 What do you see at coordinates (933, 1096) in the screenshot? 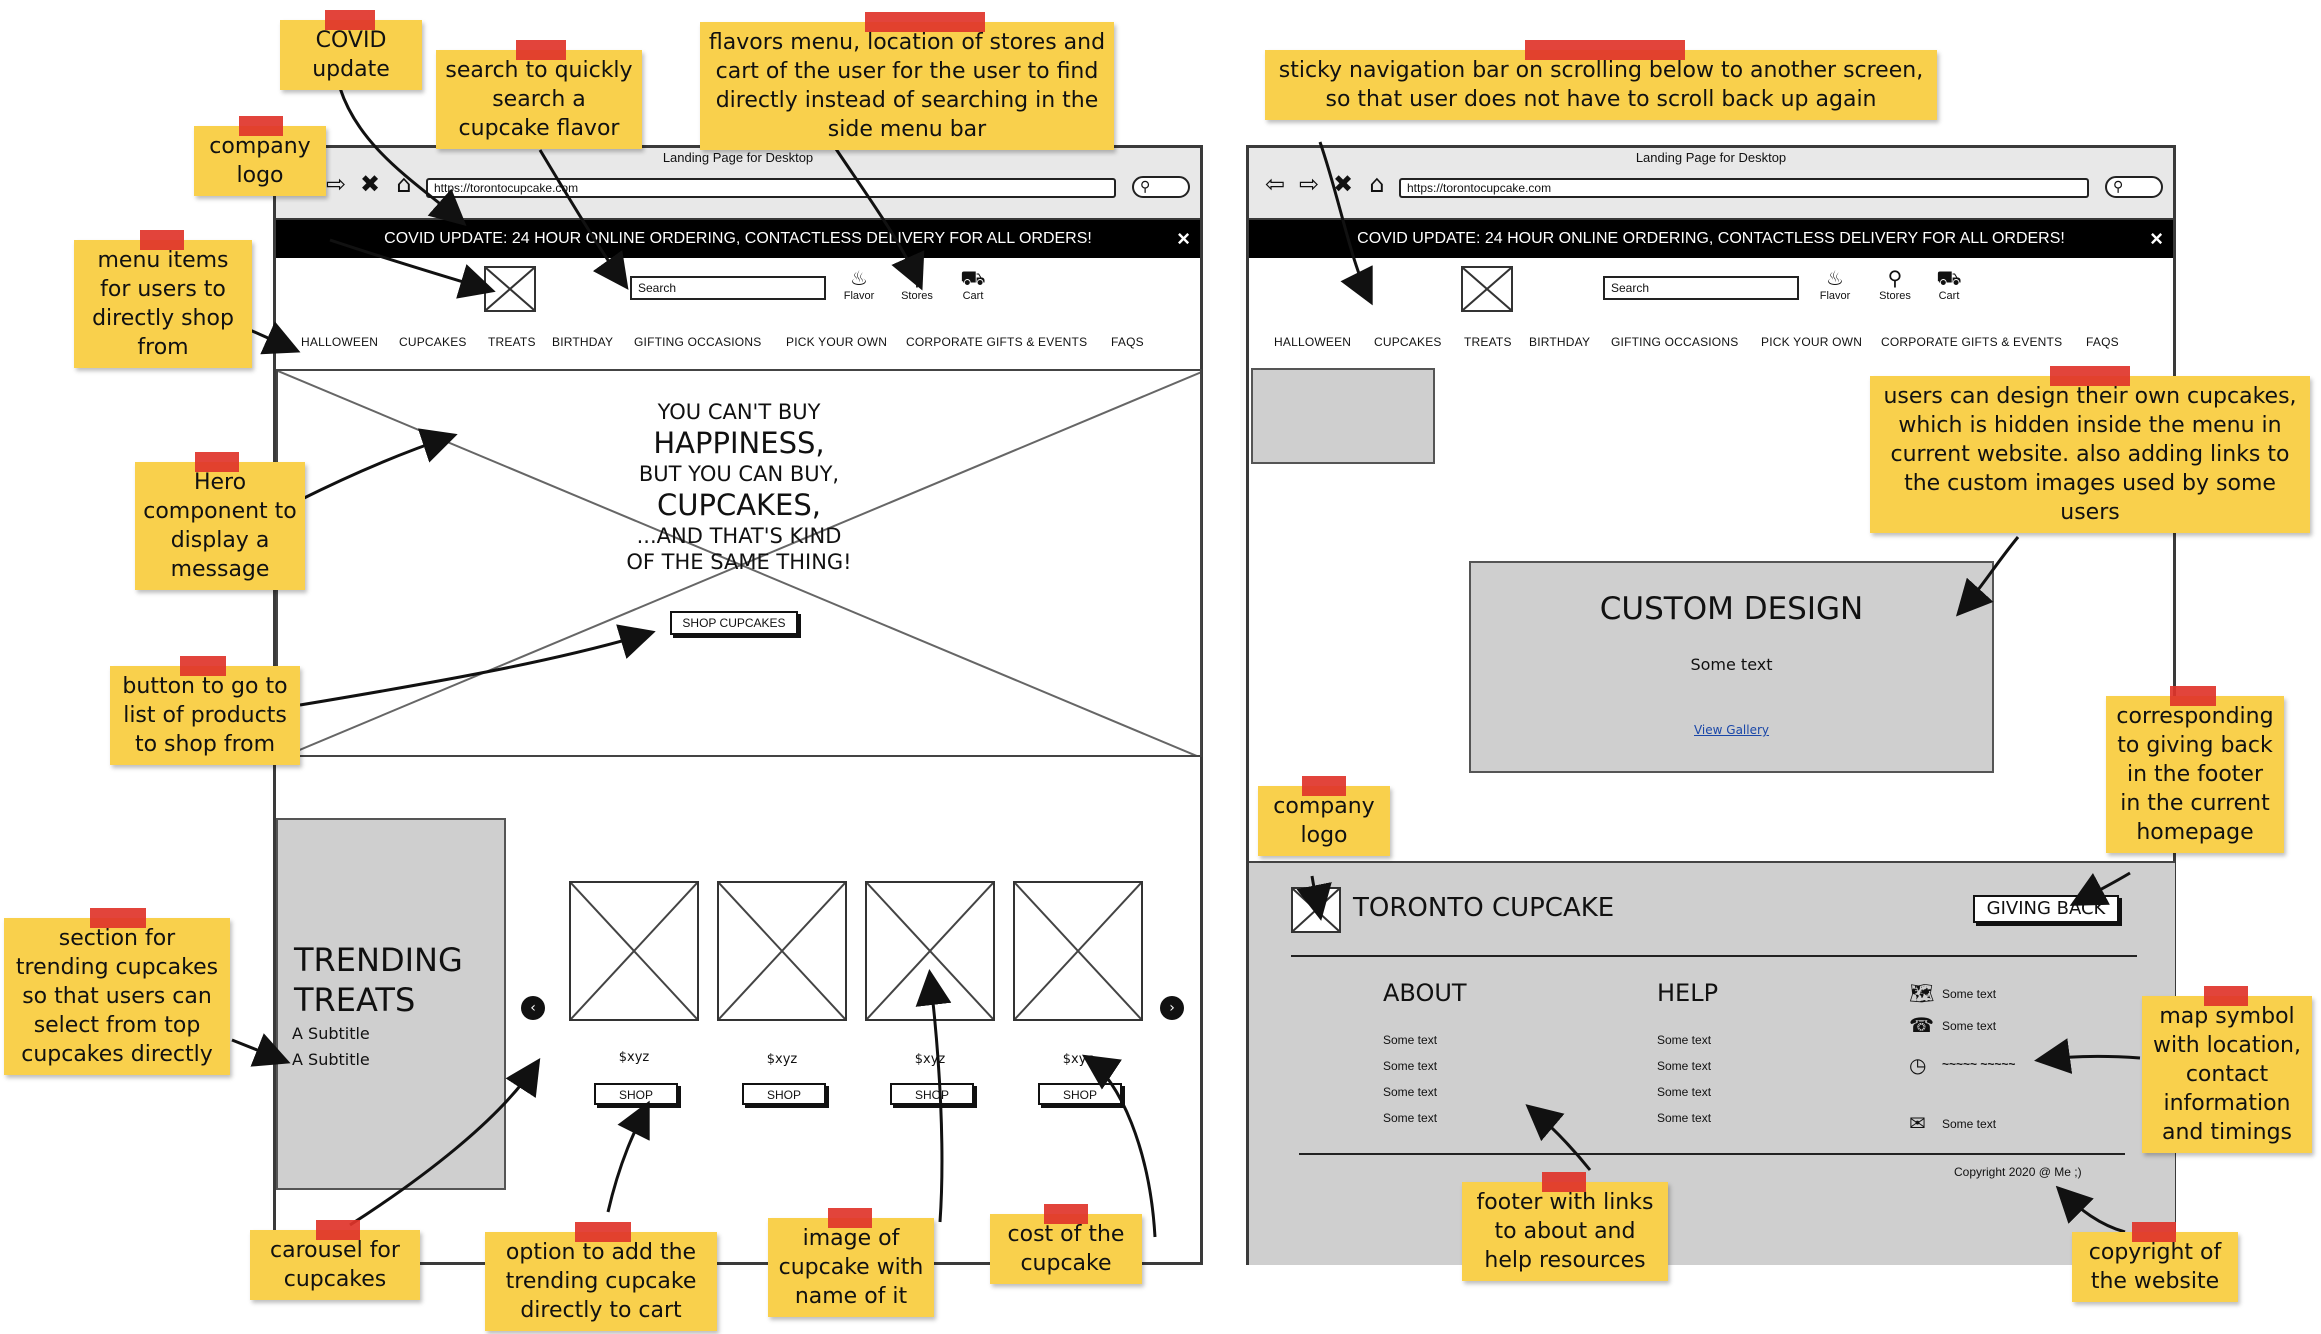
I see `arrow-image` at bounding box center [933, 1096].